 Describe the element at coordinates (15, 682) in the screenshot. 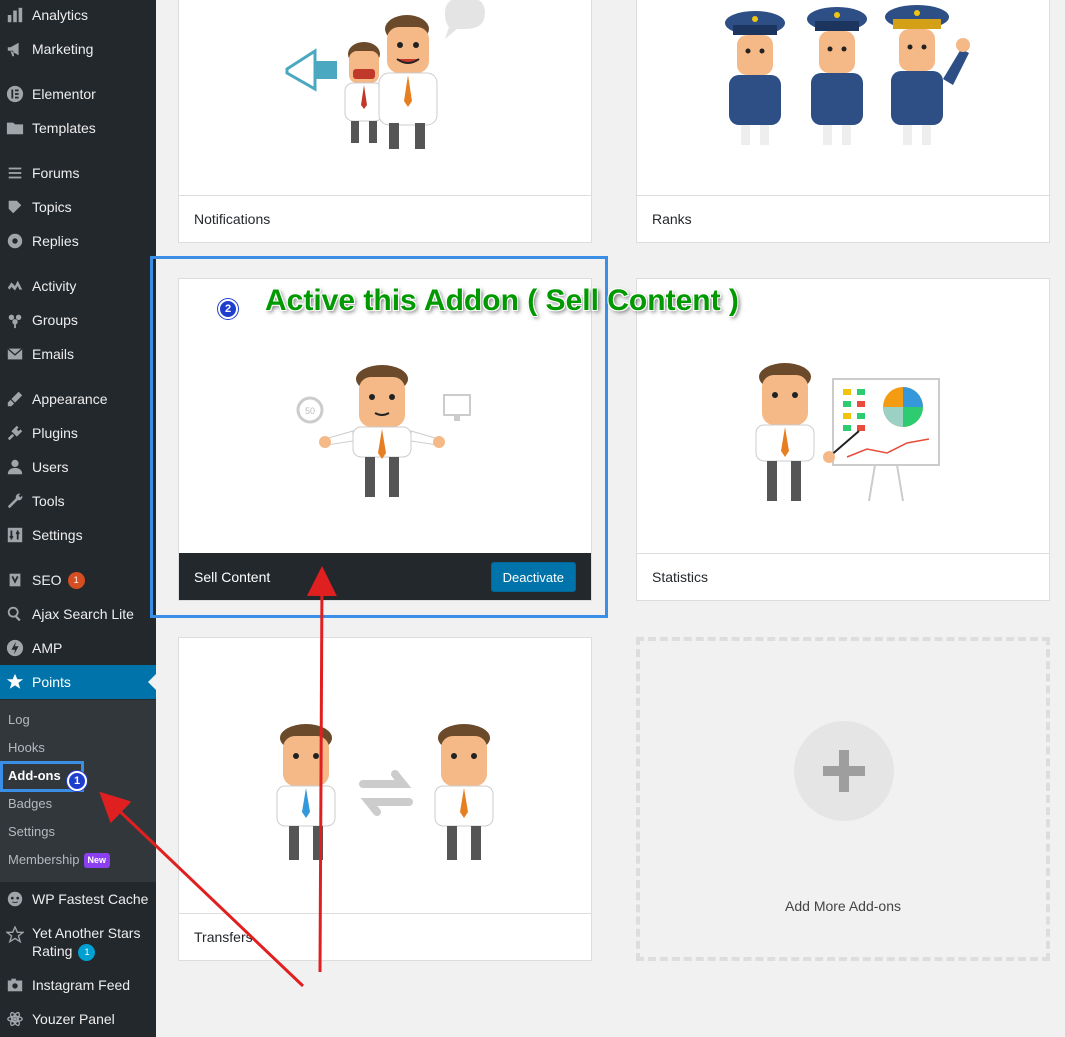

I see `star-icon` at that location.